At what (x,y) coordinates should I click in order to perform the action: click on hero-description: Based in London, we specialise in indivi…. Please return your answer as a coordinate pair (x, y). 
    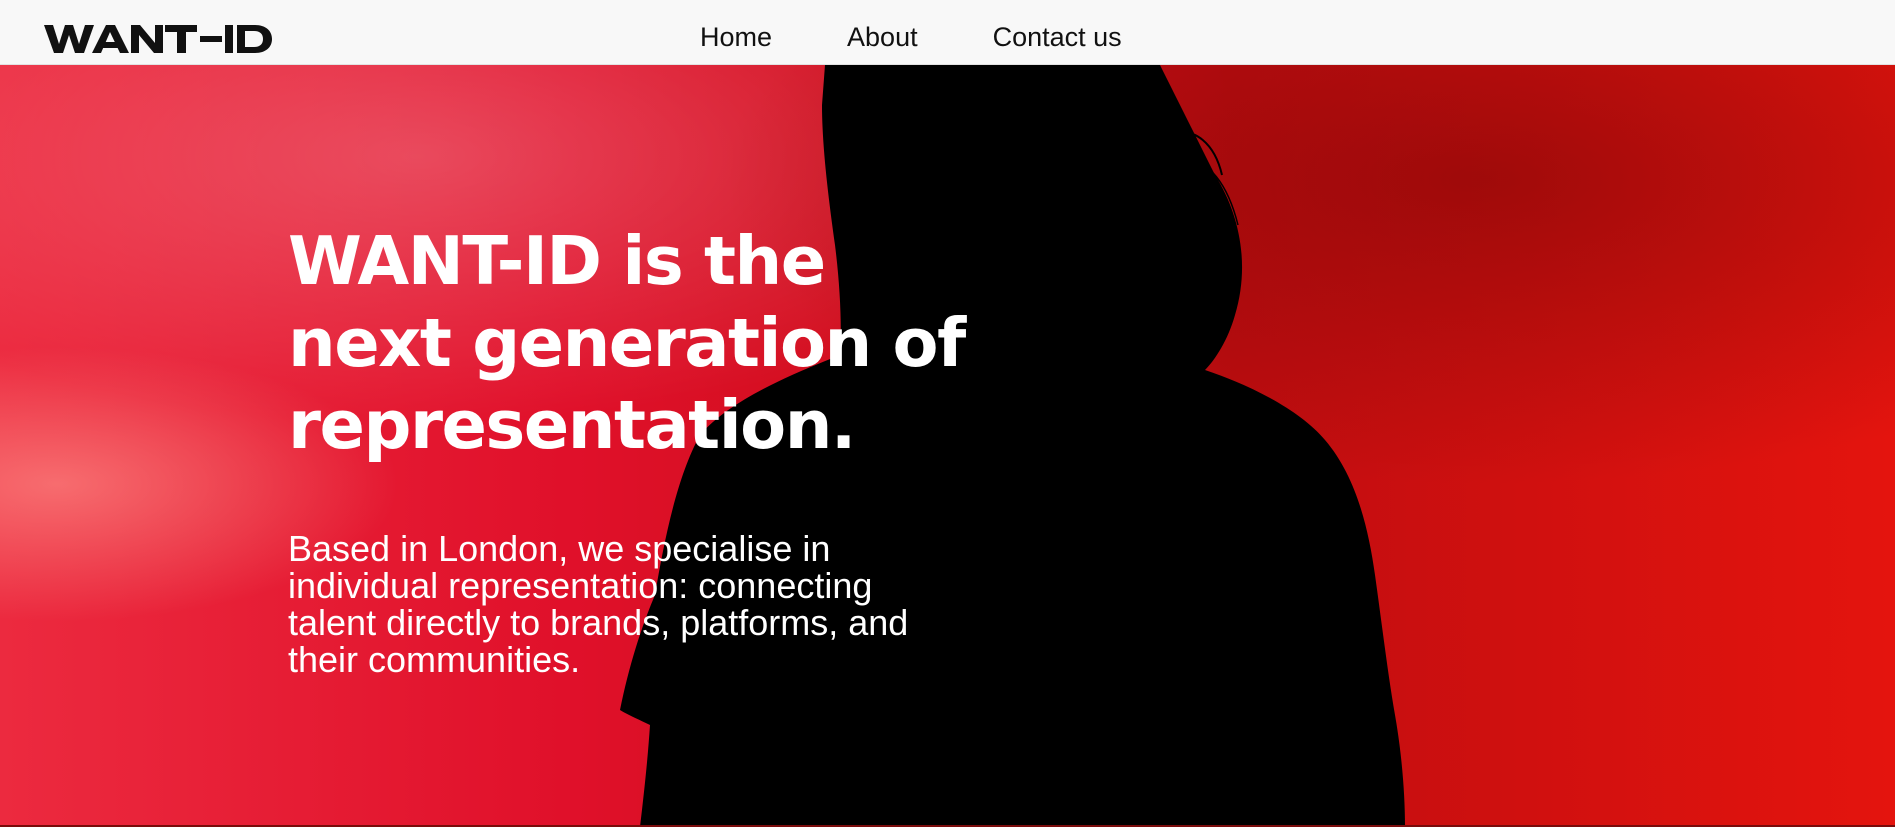
    Looking at the image, I should click on (598, 604).